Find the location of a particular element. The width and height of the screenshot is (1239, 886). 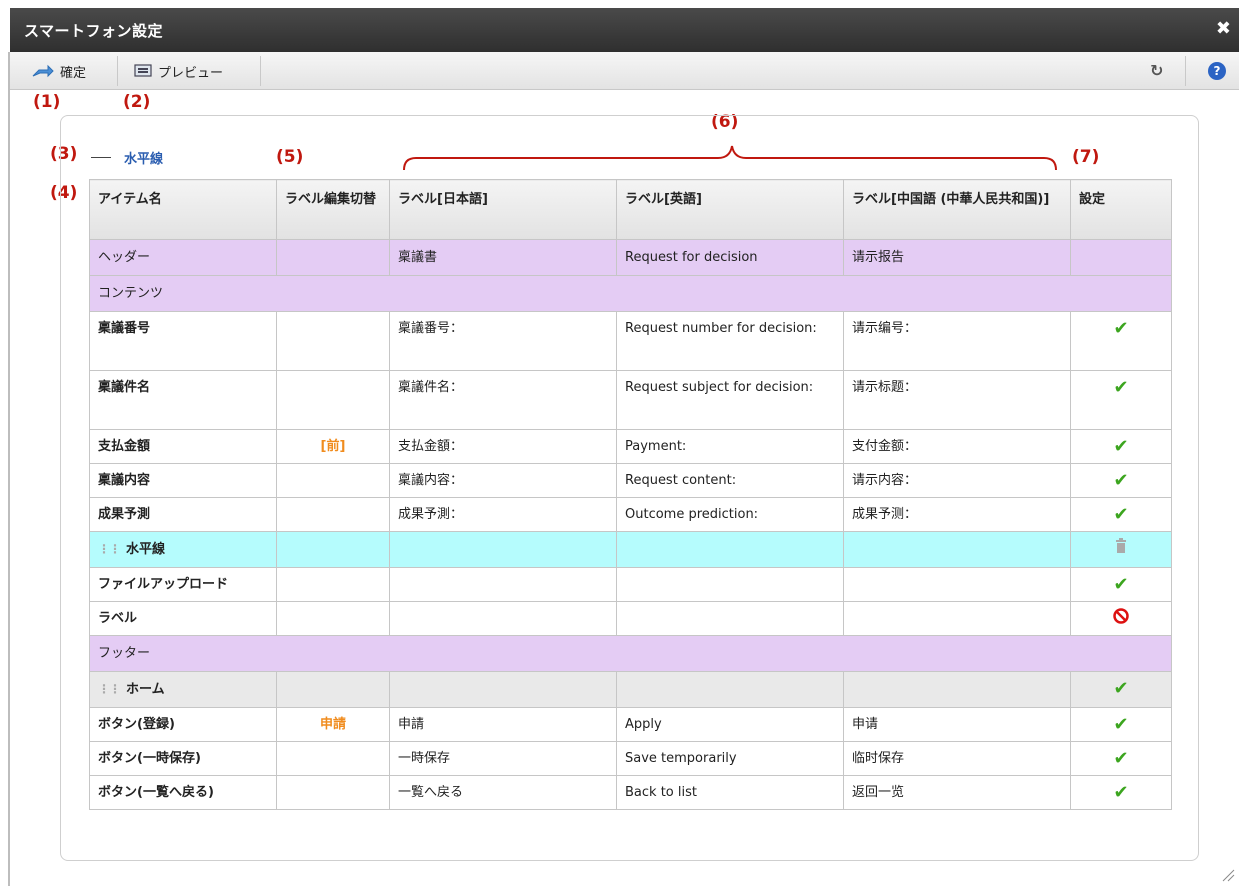

label-toggle: [前] is located at coordinates (333, 446).